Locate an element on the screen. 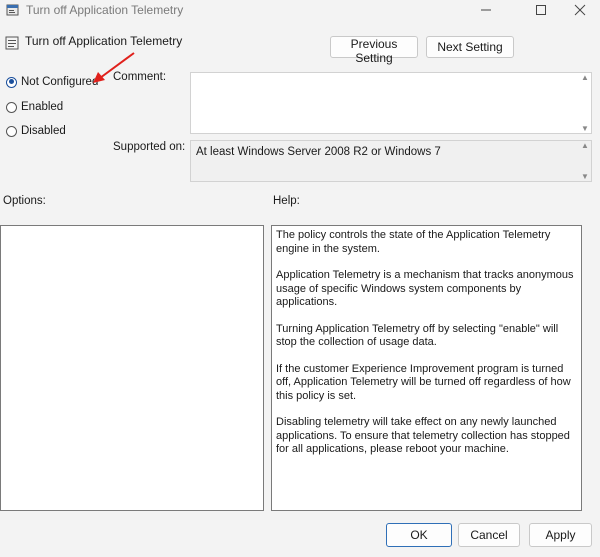 This screenshot has height=557, width=600. close-button is located at coordinates (580, 10).